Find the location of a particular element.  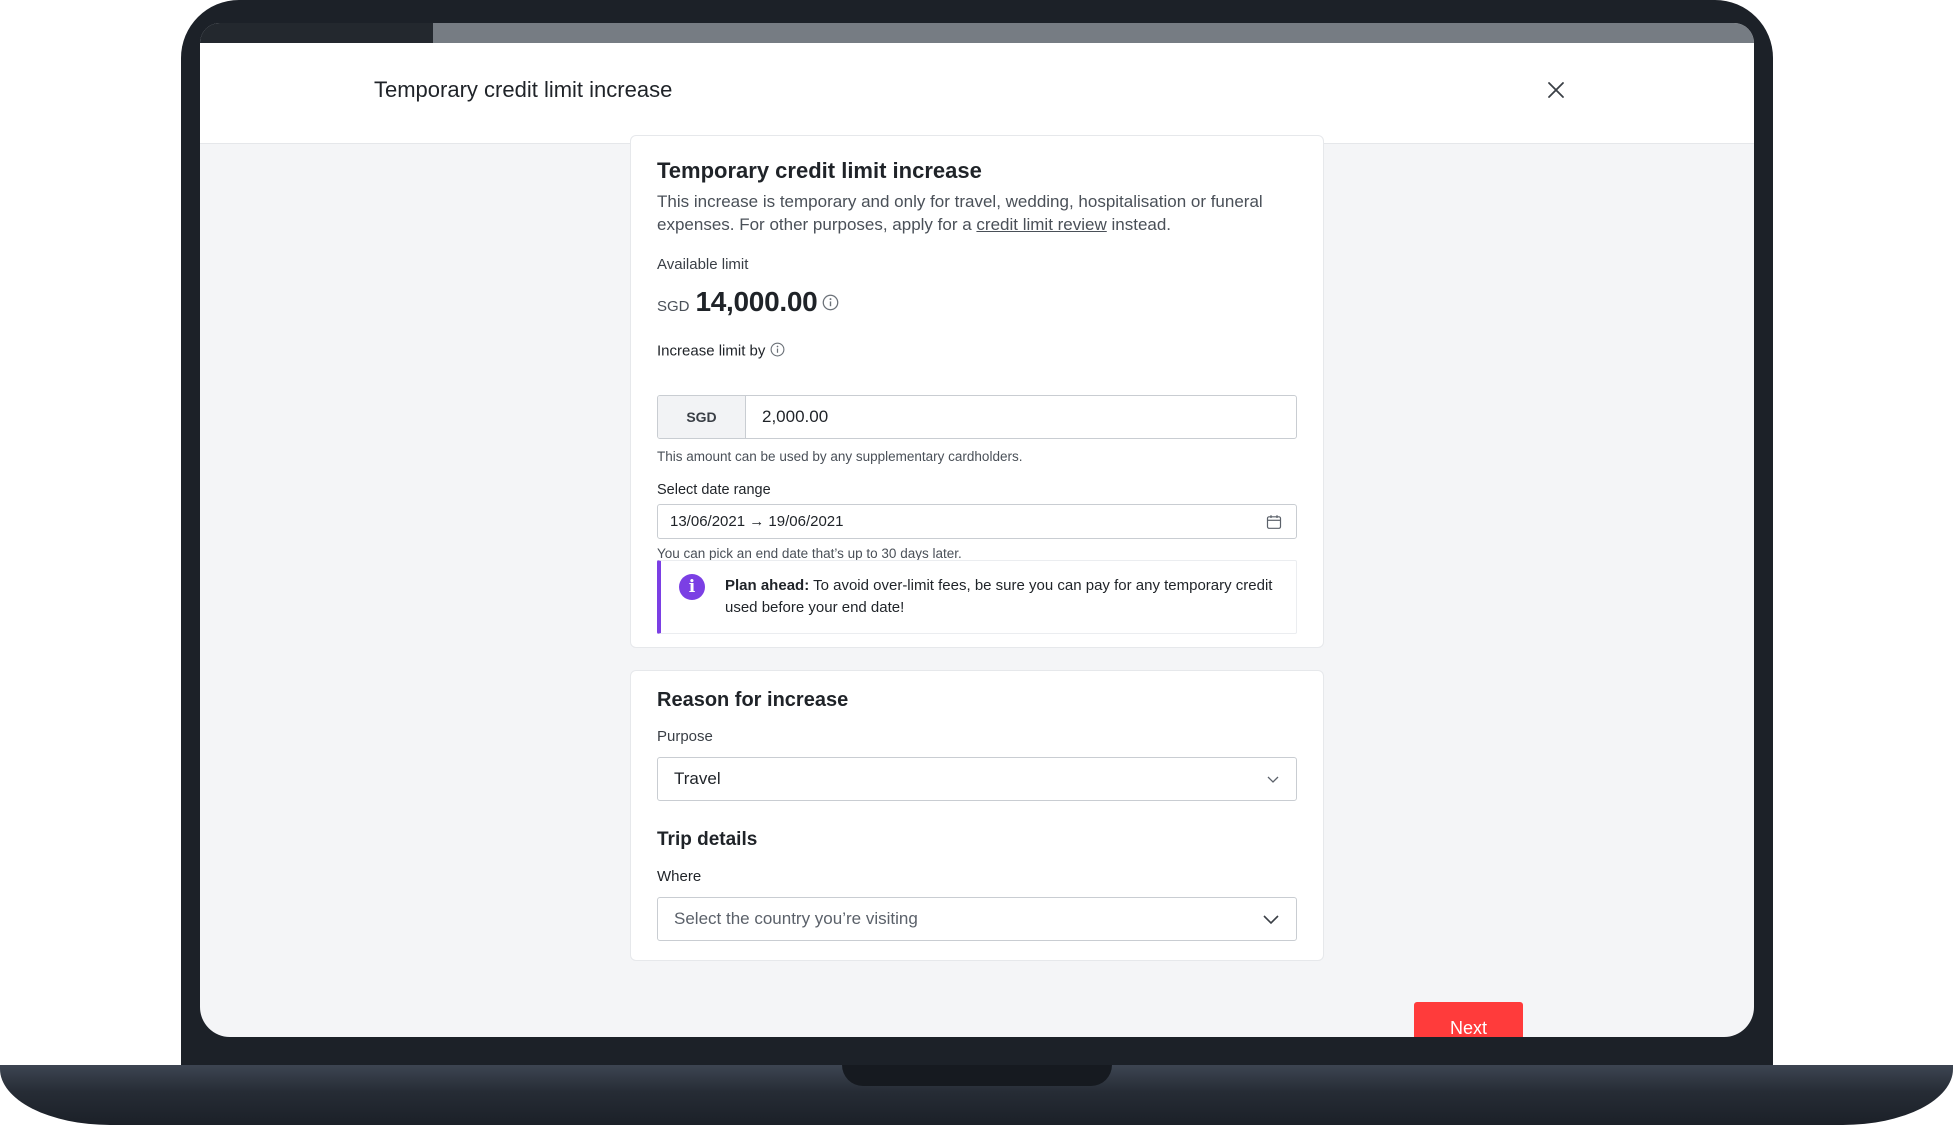

increase-amount-input: 2,000.00 is located at coordinates (1021, 417).